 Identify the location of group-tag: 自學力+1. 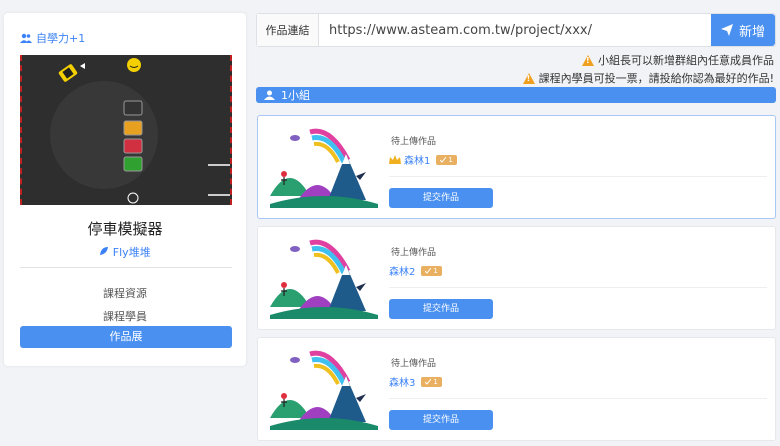
(52, 38).